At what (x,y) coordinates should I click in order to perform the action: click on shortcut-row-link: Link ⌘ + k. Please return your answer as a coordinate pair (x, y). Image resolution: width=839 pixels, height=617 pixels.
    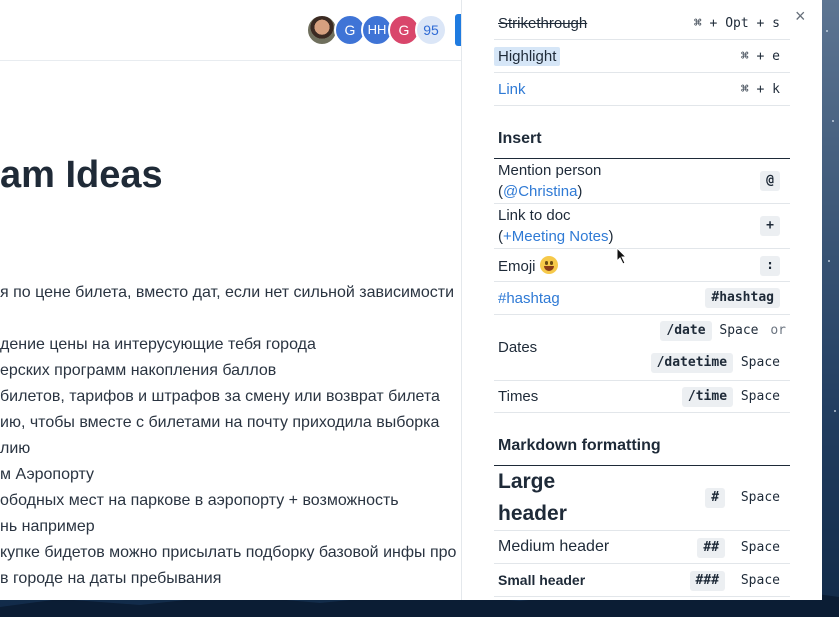
    Looking at the image, I should click on (642, 89).